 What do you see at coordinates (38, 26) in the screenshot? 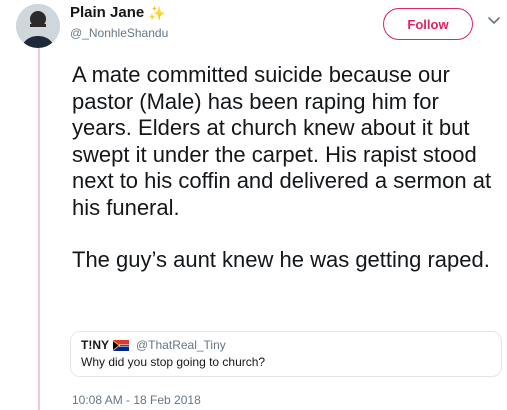
I see `avatar` at bounding box center [38, 26].